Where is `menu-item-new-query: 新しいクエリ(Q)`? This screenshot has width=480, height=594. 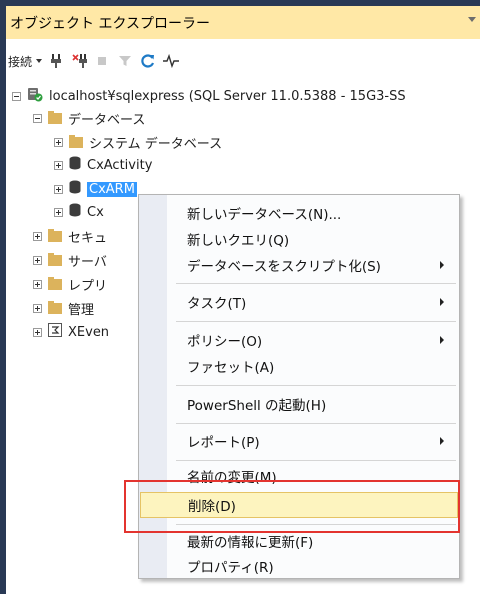
menu-item-new-query: 新しいクエリ(Q) is located at coordinates (299, 239).